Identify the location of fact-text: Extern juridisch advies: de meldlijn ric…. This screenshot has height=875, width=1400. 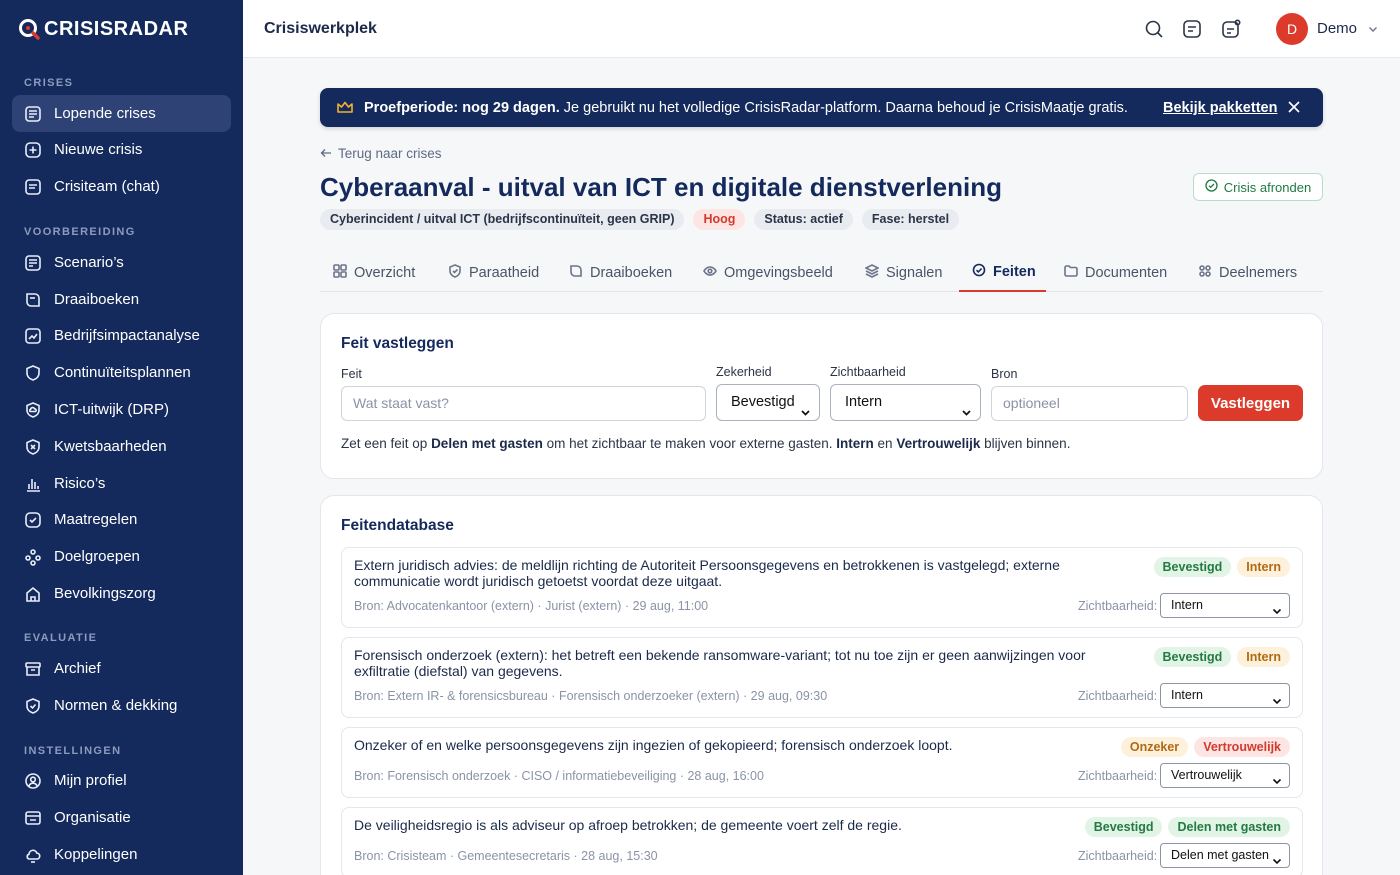
(707, 573).